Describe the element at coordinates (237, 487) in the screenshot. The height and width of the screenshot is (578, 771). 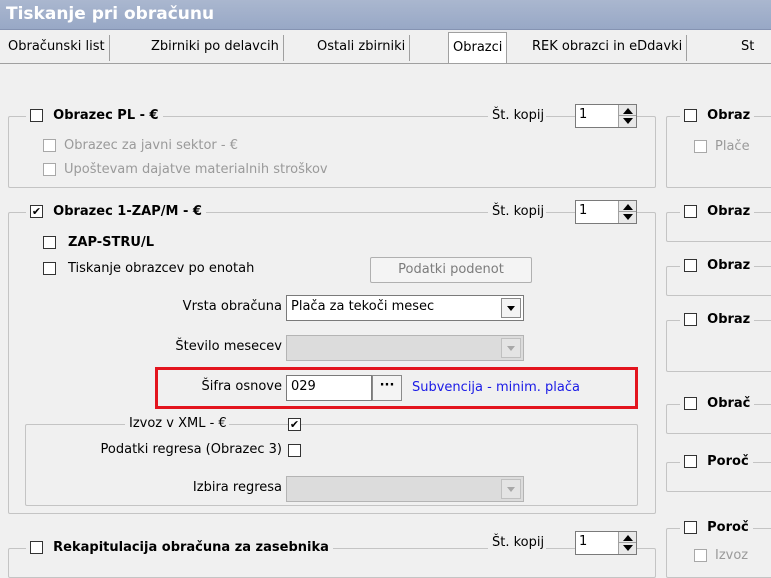
I see `izbira-regresa-label: Izbira regresa` at that location.